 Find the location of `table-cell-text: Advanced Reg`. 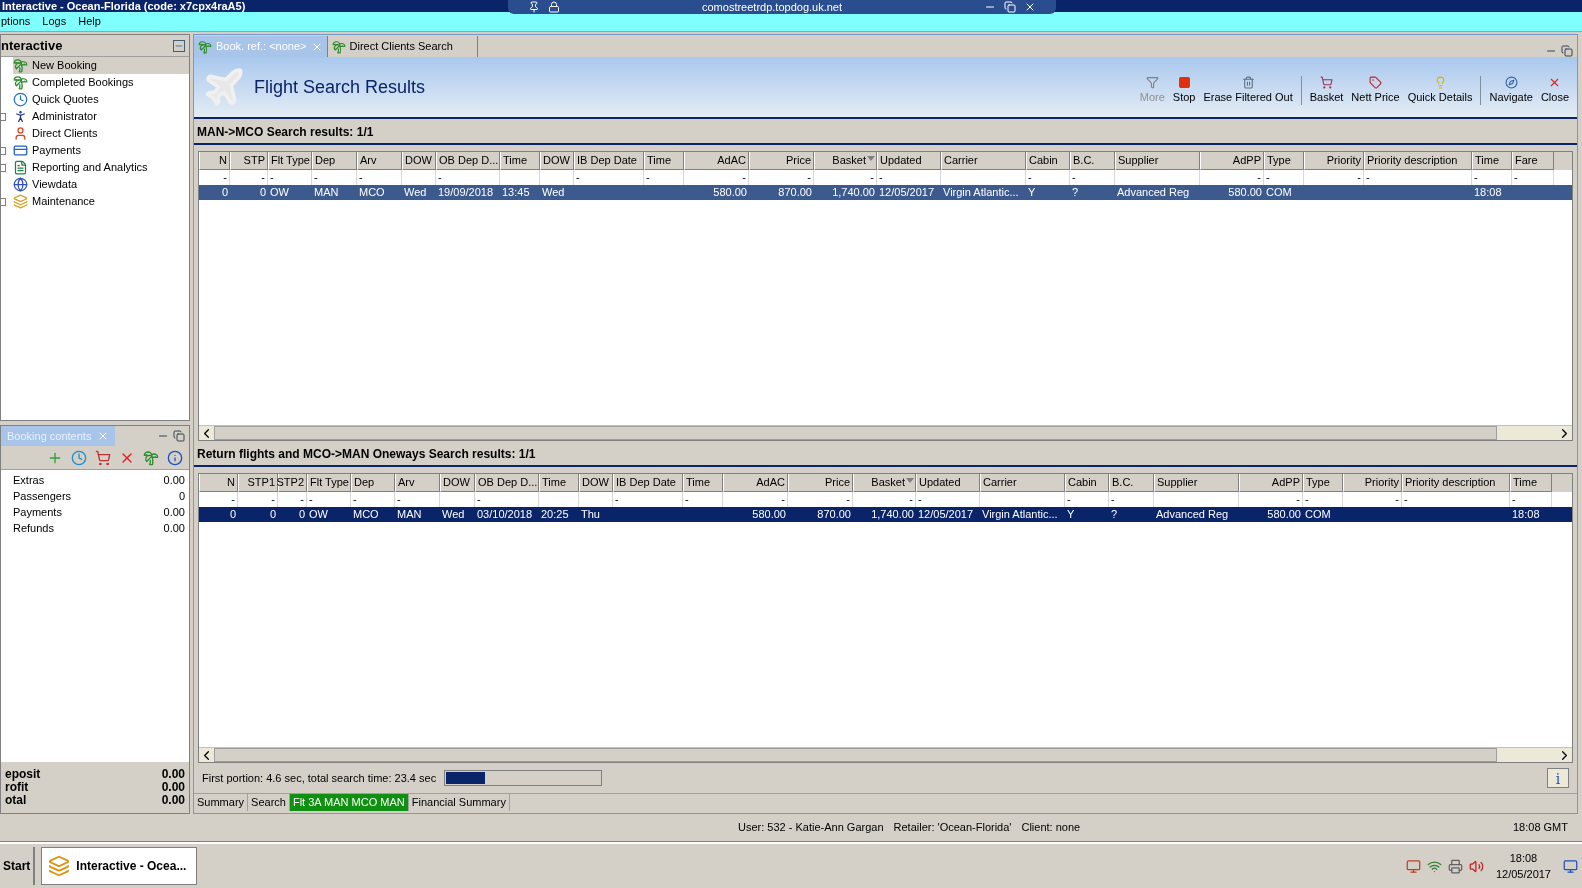

table-cell-text: Advanced Reg is located at coordinates (1192, 515).